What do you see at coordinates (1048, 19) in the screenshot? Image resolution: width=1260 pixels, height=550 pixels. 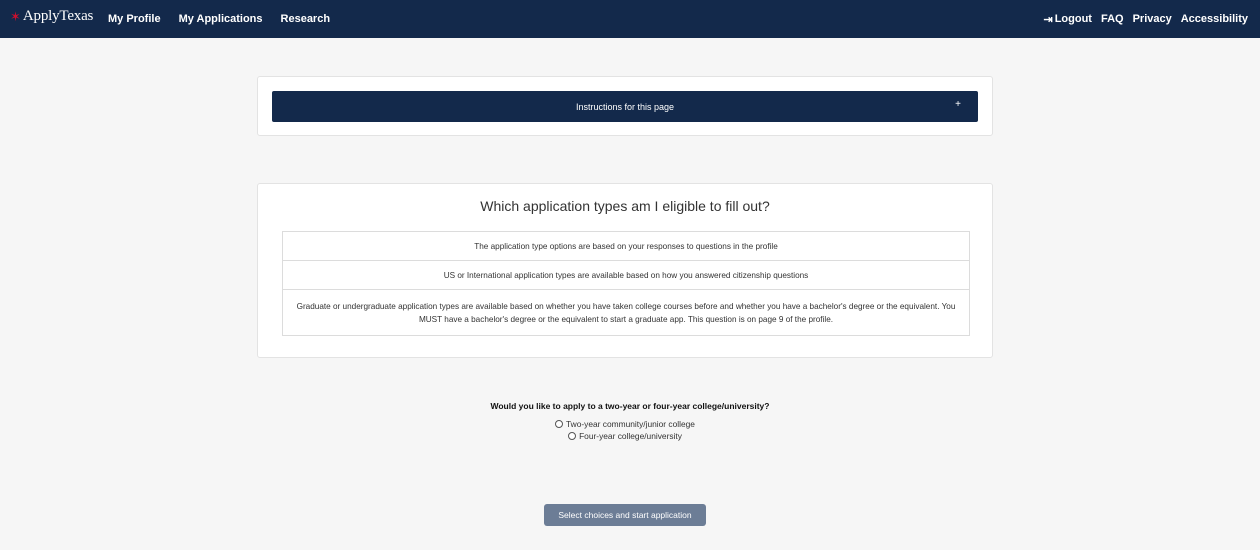 I see `logout-icon: ⇥` at bounding box center [1048, 19].